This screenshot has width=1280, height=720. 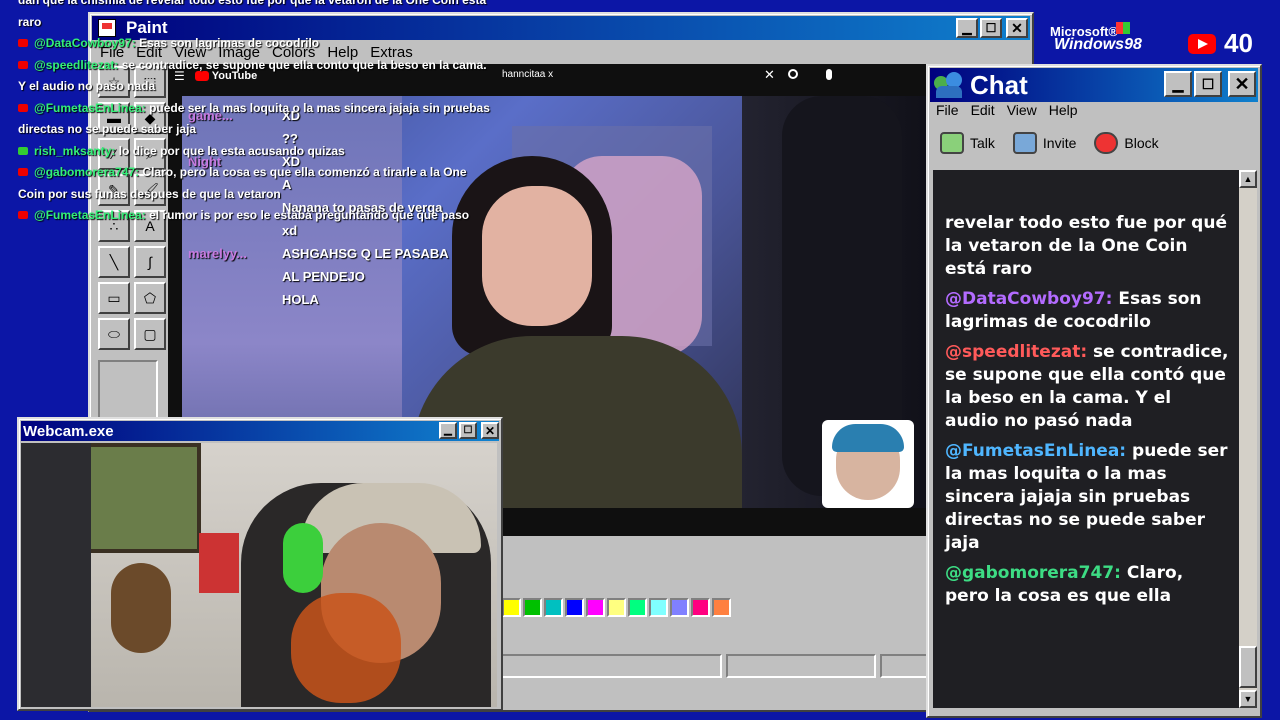 I want to click on guest-avatar, so click(x=868, y=464).